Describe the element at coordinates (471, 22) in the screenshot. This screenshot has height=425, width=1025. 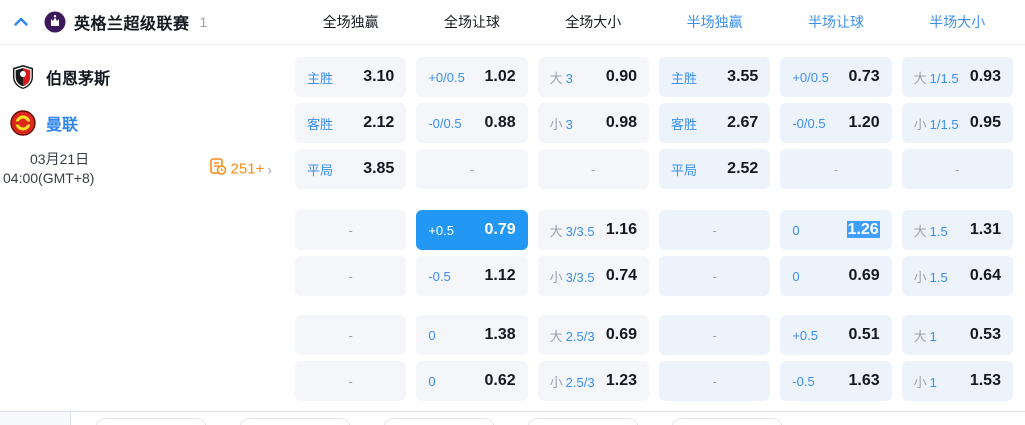
I see `col-header-ft-handicap: 全场让球` at that location.